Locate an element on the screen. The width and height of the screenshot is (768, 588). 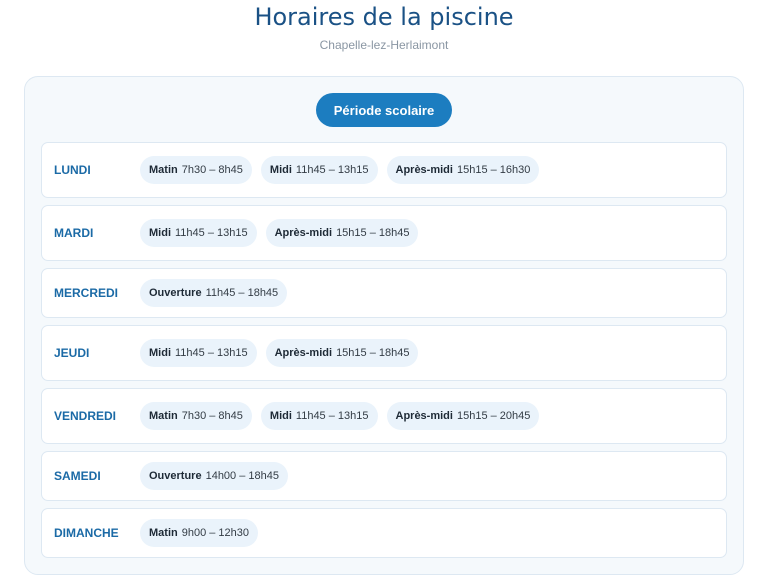
time-slot-chip: Après-midi 15h15 – 16h30 is located at coordinates (463, 170).